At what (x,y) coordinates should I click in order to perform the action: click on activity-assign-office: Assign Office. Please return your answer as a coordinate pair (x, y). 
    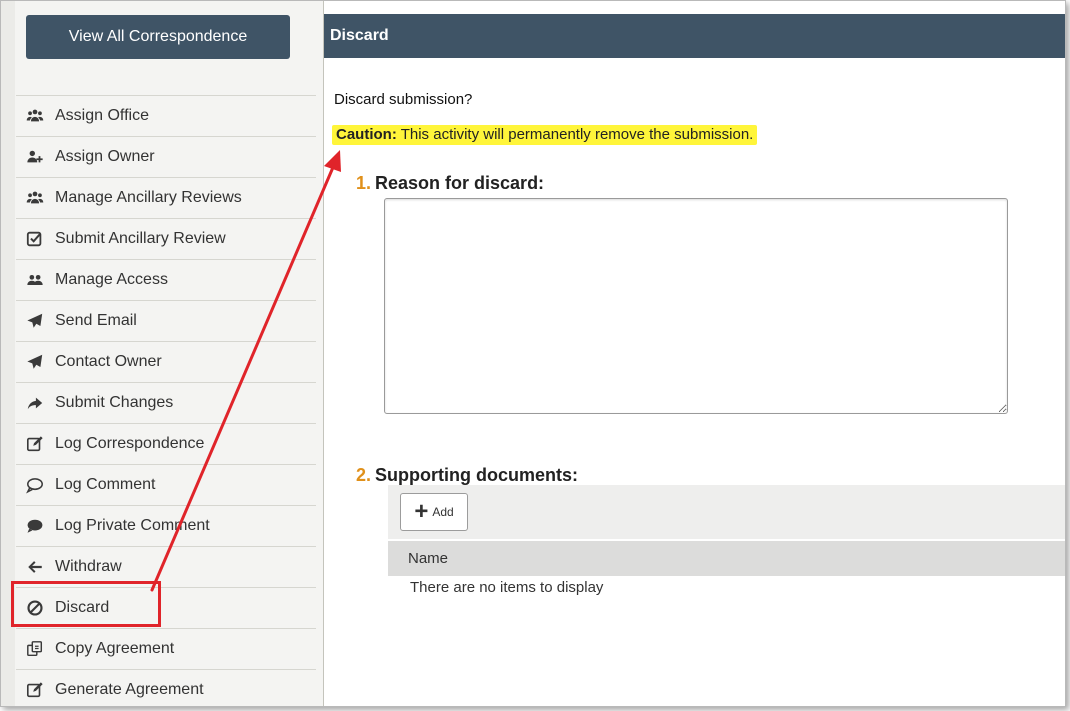
    Looking at the image, I should click on (166, 115).